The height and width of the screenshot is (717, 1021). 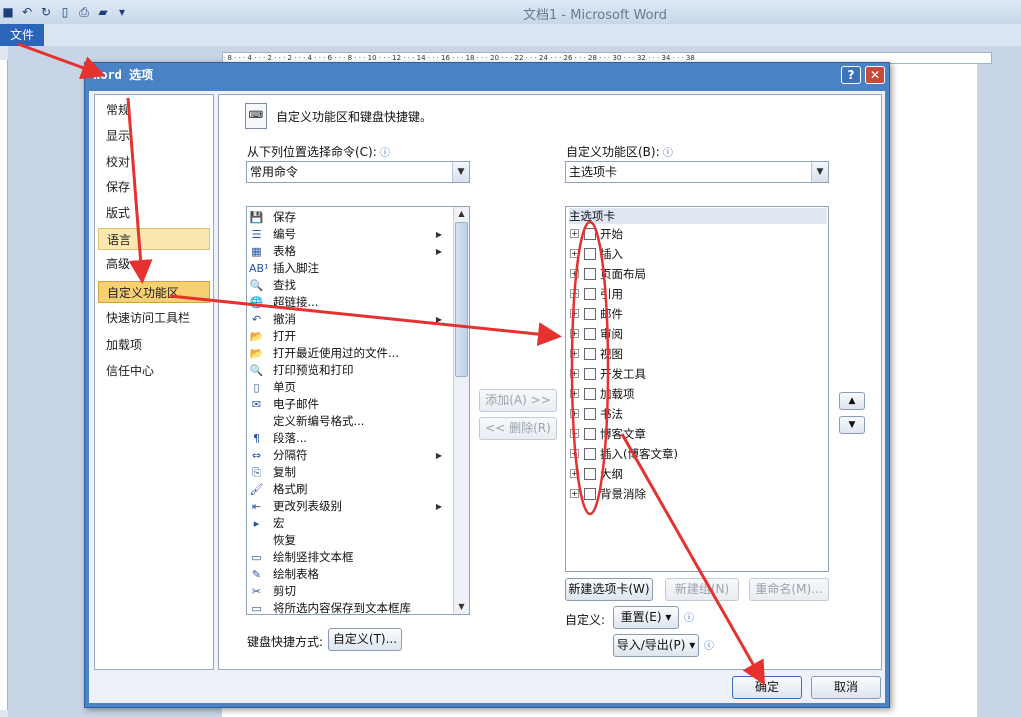 I want to click on reset-button: 重置(E) ▾, so click(x=646, y=617).